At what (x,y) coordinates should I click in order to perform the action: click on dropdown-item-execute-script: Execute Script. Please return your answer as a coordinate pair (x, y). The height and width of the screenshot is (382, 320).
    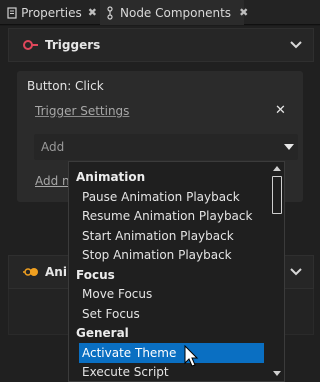
    Looking at the image, I should click on (170, 371).